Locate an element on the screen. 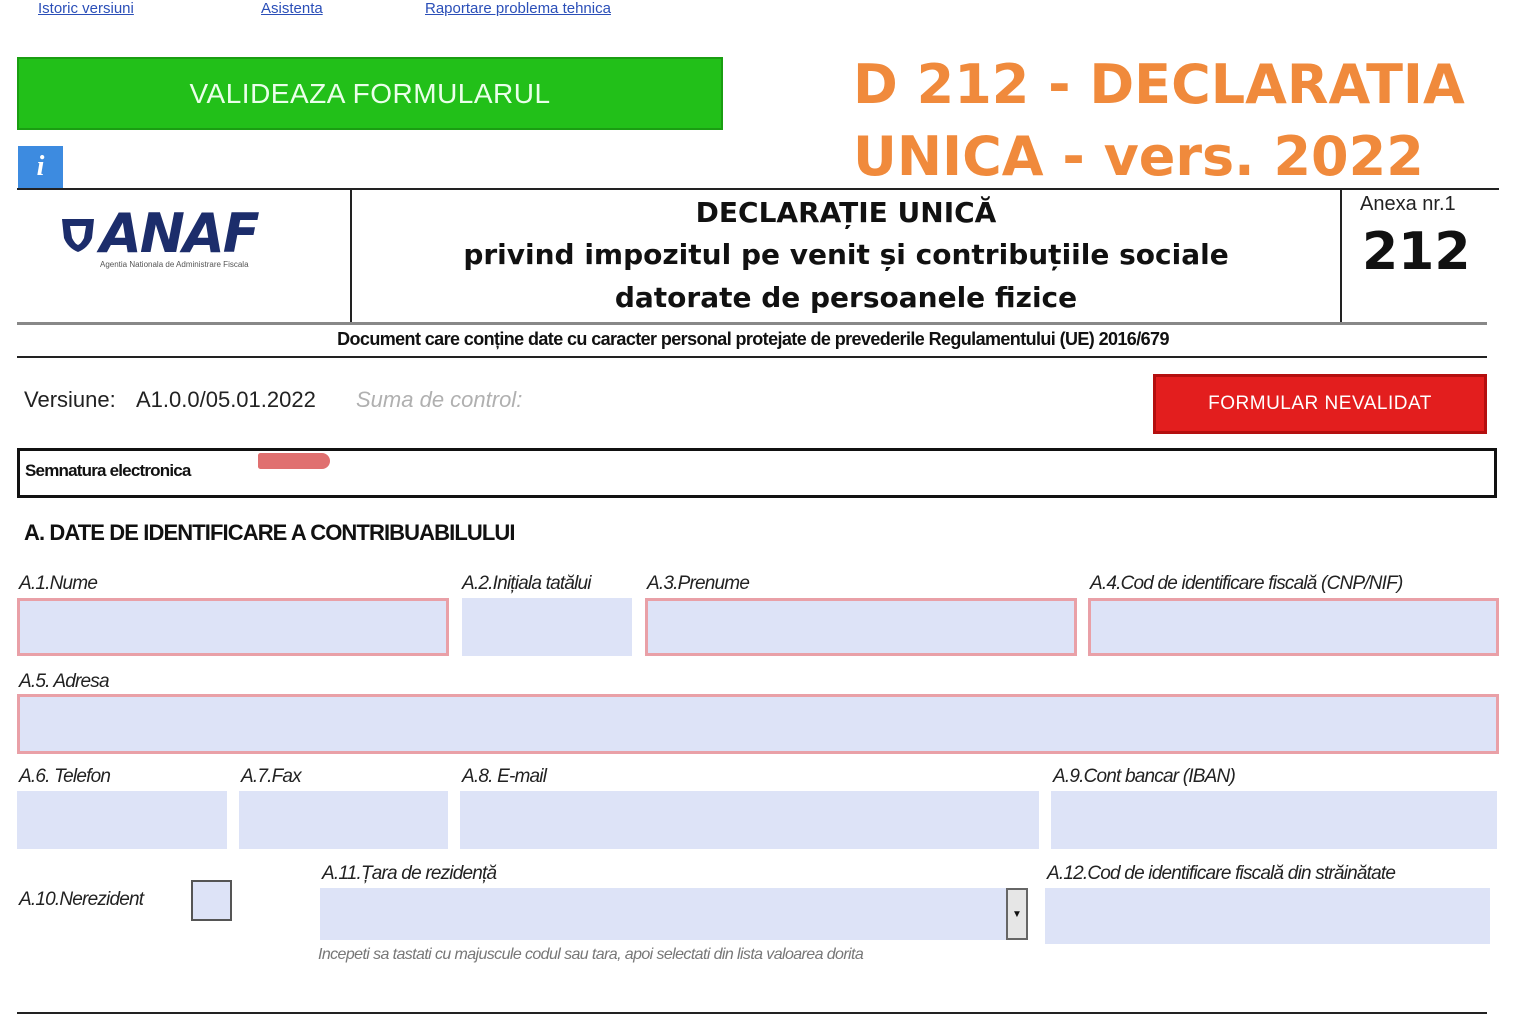 This screenshot has width=1513, height=1022. phone-input is located at coordinates (122, 820).